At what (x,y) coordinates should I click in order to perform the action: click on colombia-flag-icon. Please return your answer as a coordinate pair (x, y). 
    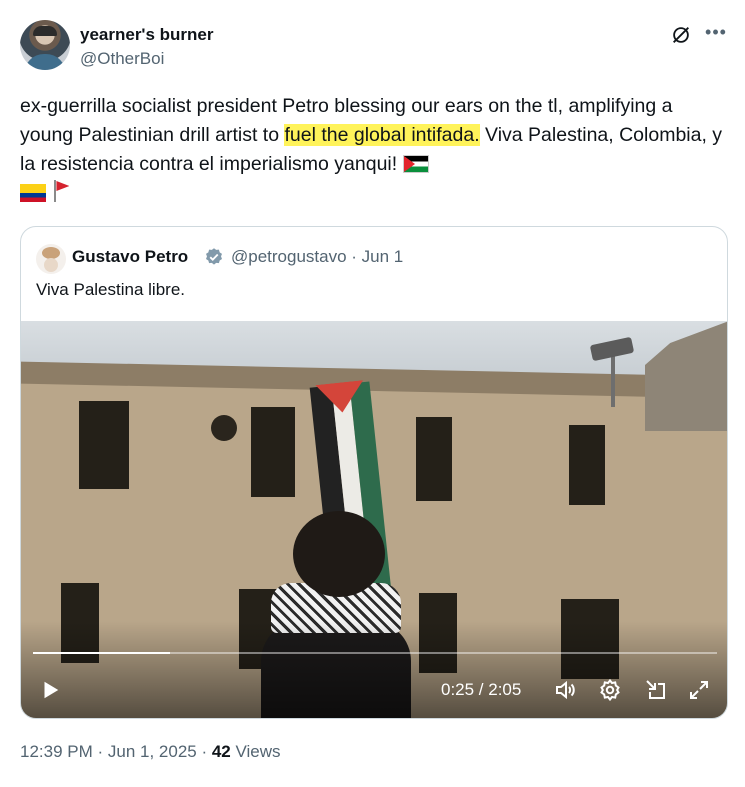
    Looking at the image, I should click on (33, 193).